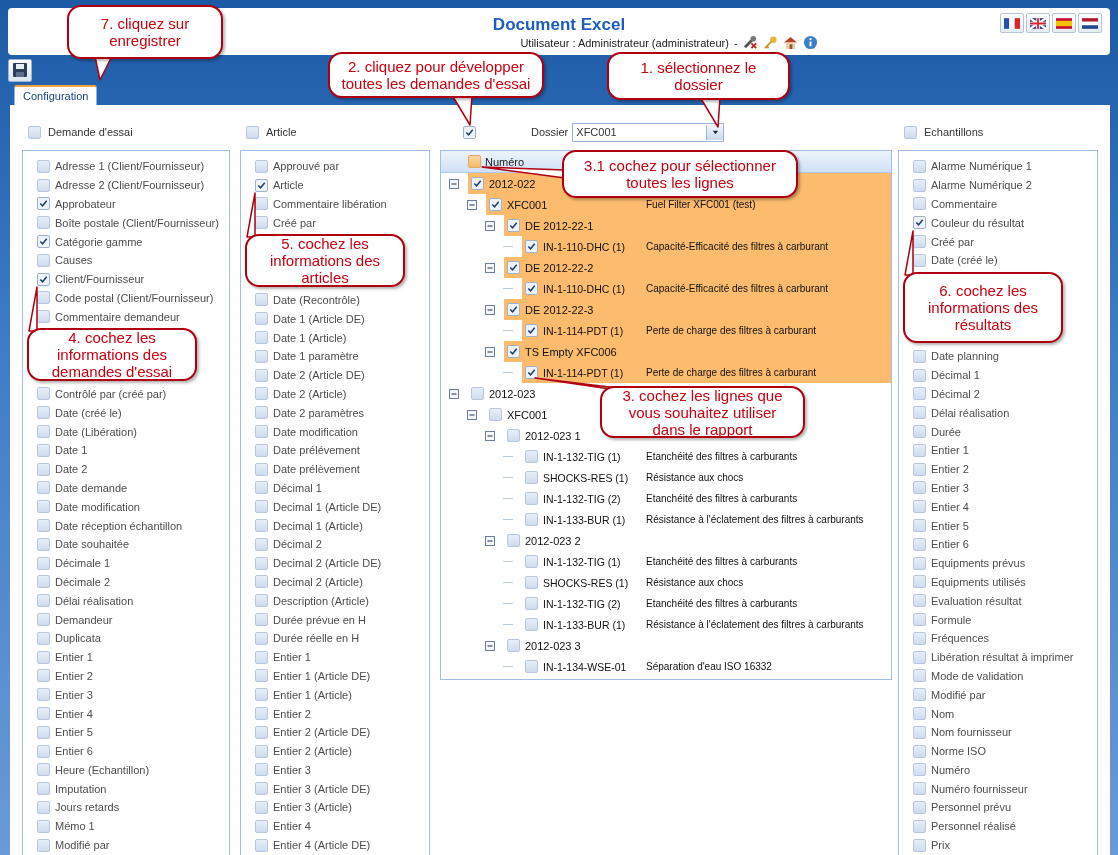 The width and height of the screenshot is (1118, 855). What do you see at coordinates (504, 393) in the screenshot?
I see `tree-row: 2012-023` at bounding box center [504, 393].